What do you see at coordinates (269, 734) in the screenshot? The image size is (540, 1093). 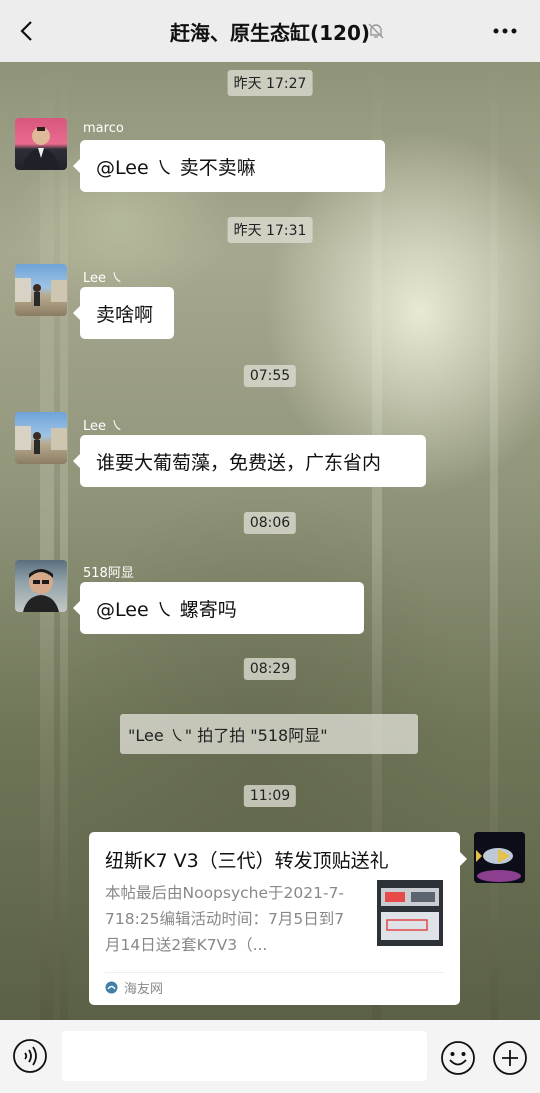 I see `pat-notice: "Lee ㇏" 拍了拍 "518阿显"` at bounding box center [269, 734].